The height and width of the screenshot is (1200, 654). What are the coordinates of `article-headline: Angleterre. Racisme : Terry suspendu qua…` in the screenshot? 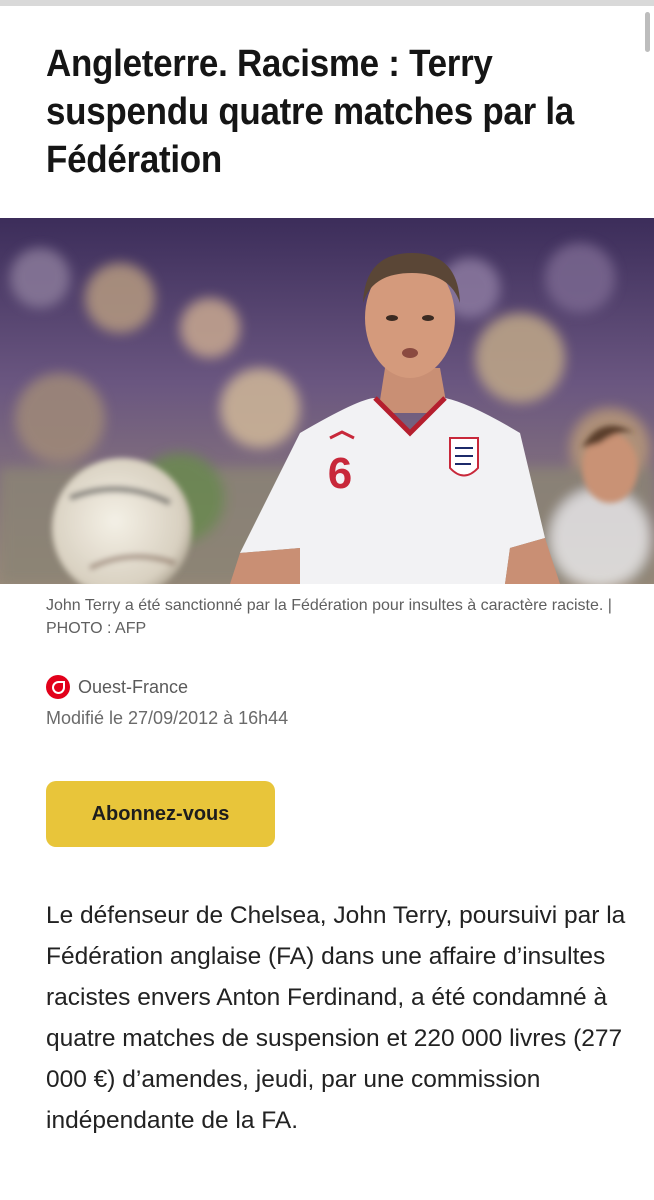 It's located at (310, 112).